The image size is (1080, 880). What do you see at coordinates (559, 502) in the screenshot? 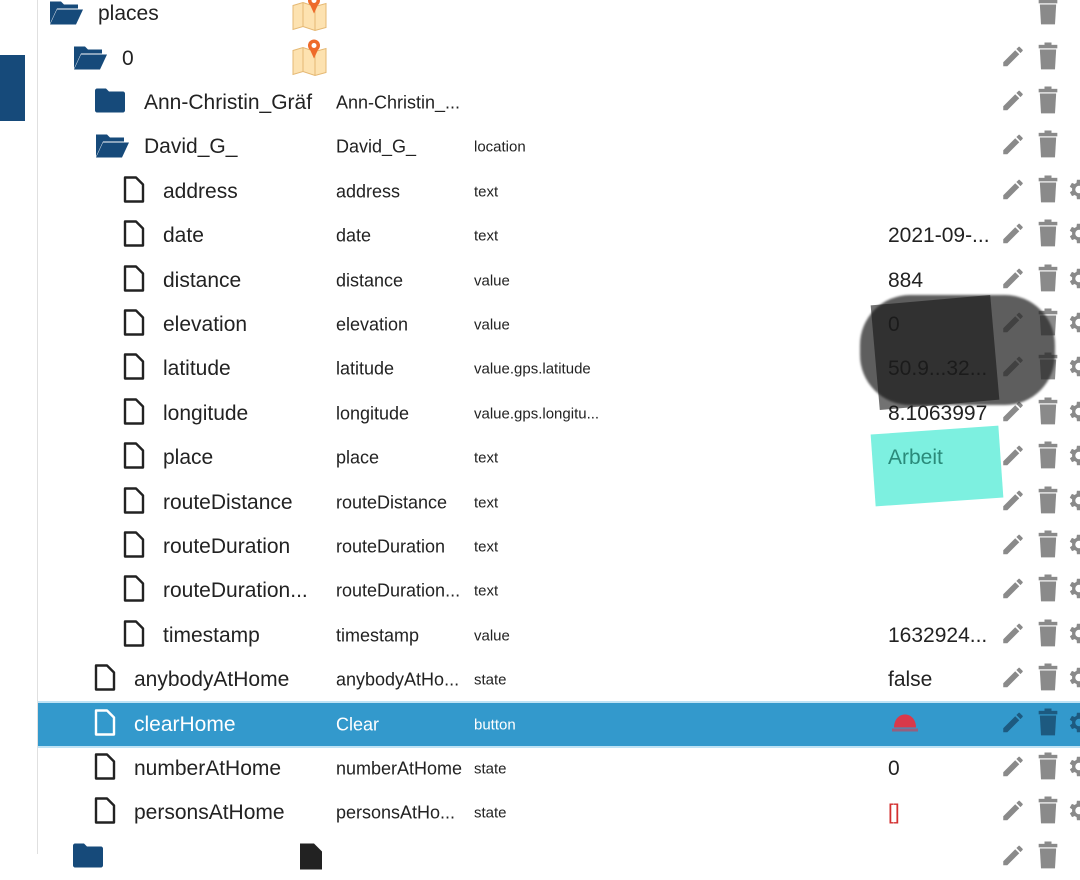
I see `tree-row: routeDistance routeDistance text` at bounding box center [559, 502].